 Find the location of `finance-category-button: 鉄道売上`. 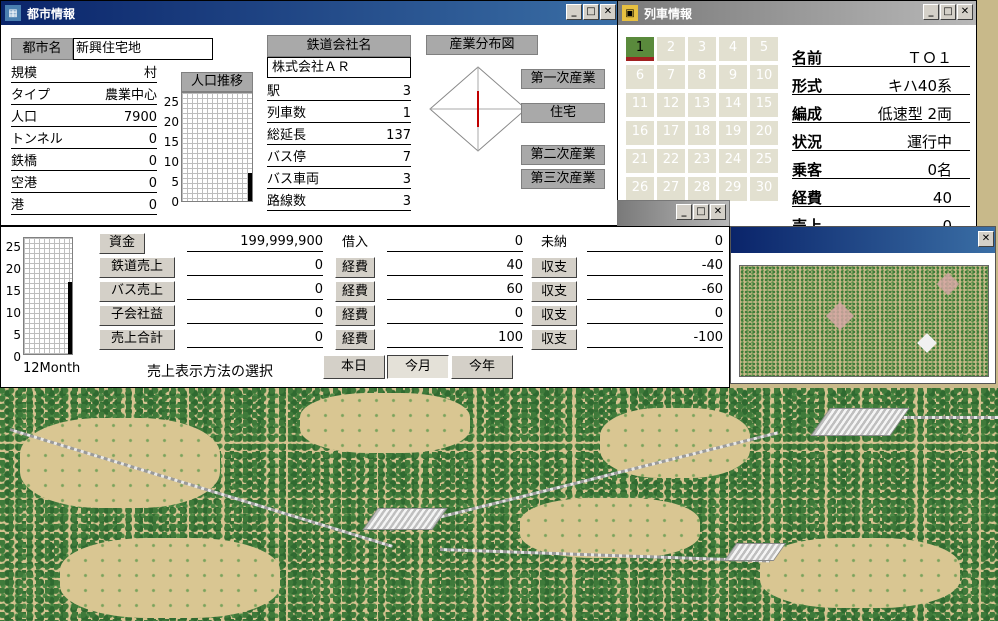

finance-category-button: 鉄道売上 is located at coordinates (137, 267).